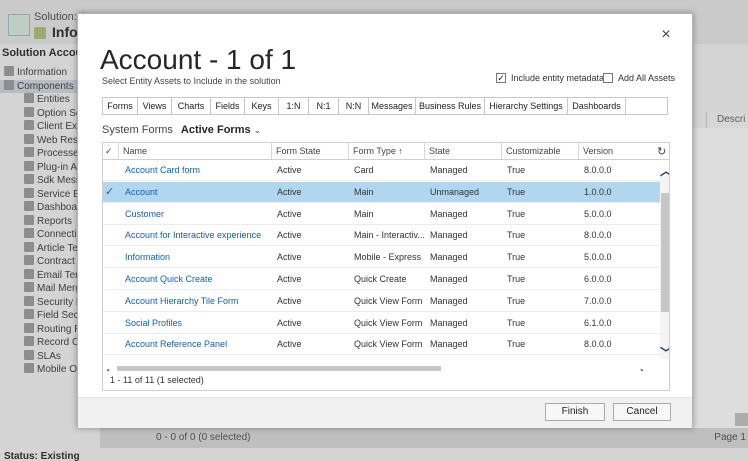  Describe the element at coordinates (137, 130) in the screenshot. I see `view-label: System Forms` at that location.